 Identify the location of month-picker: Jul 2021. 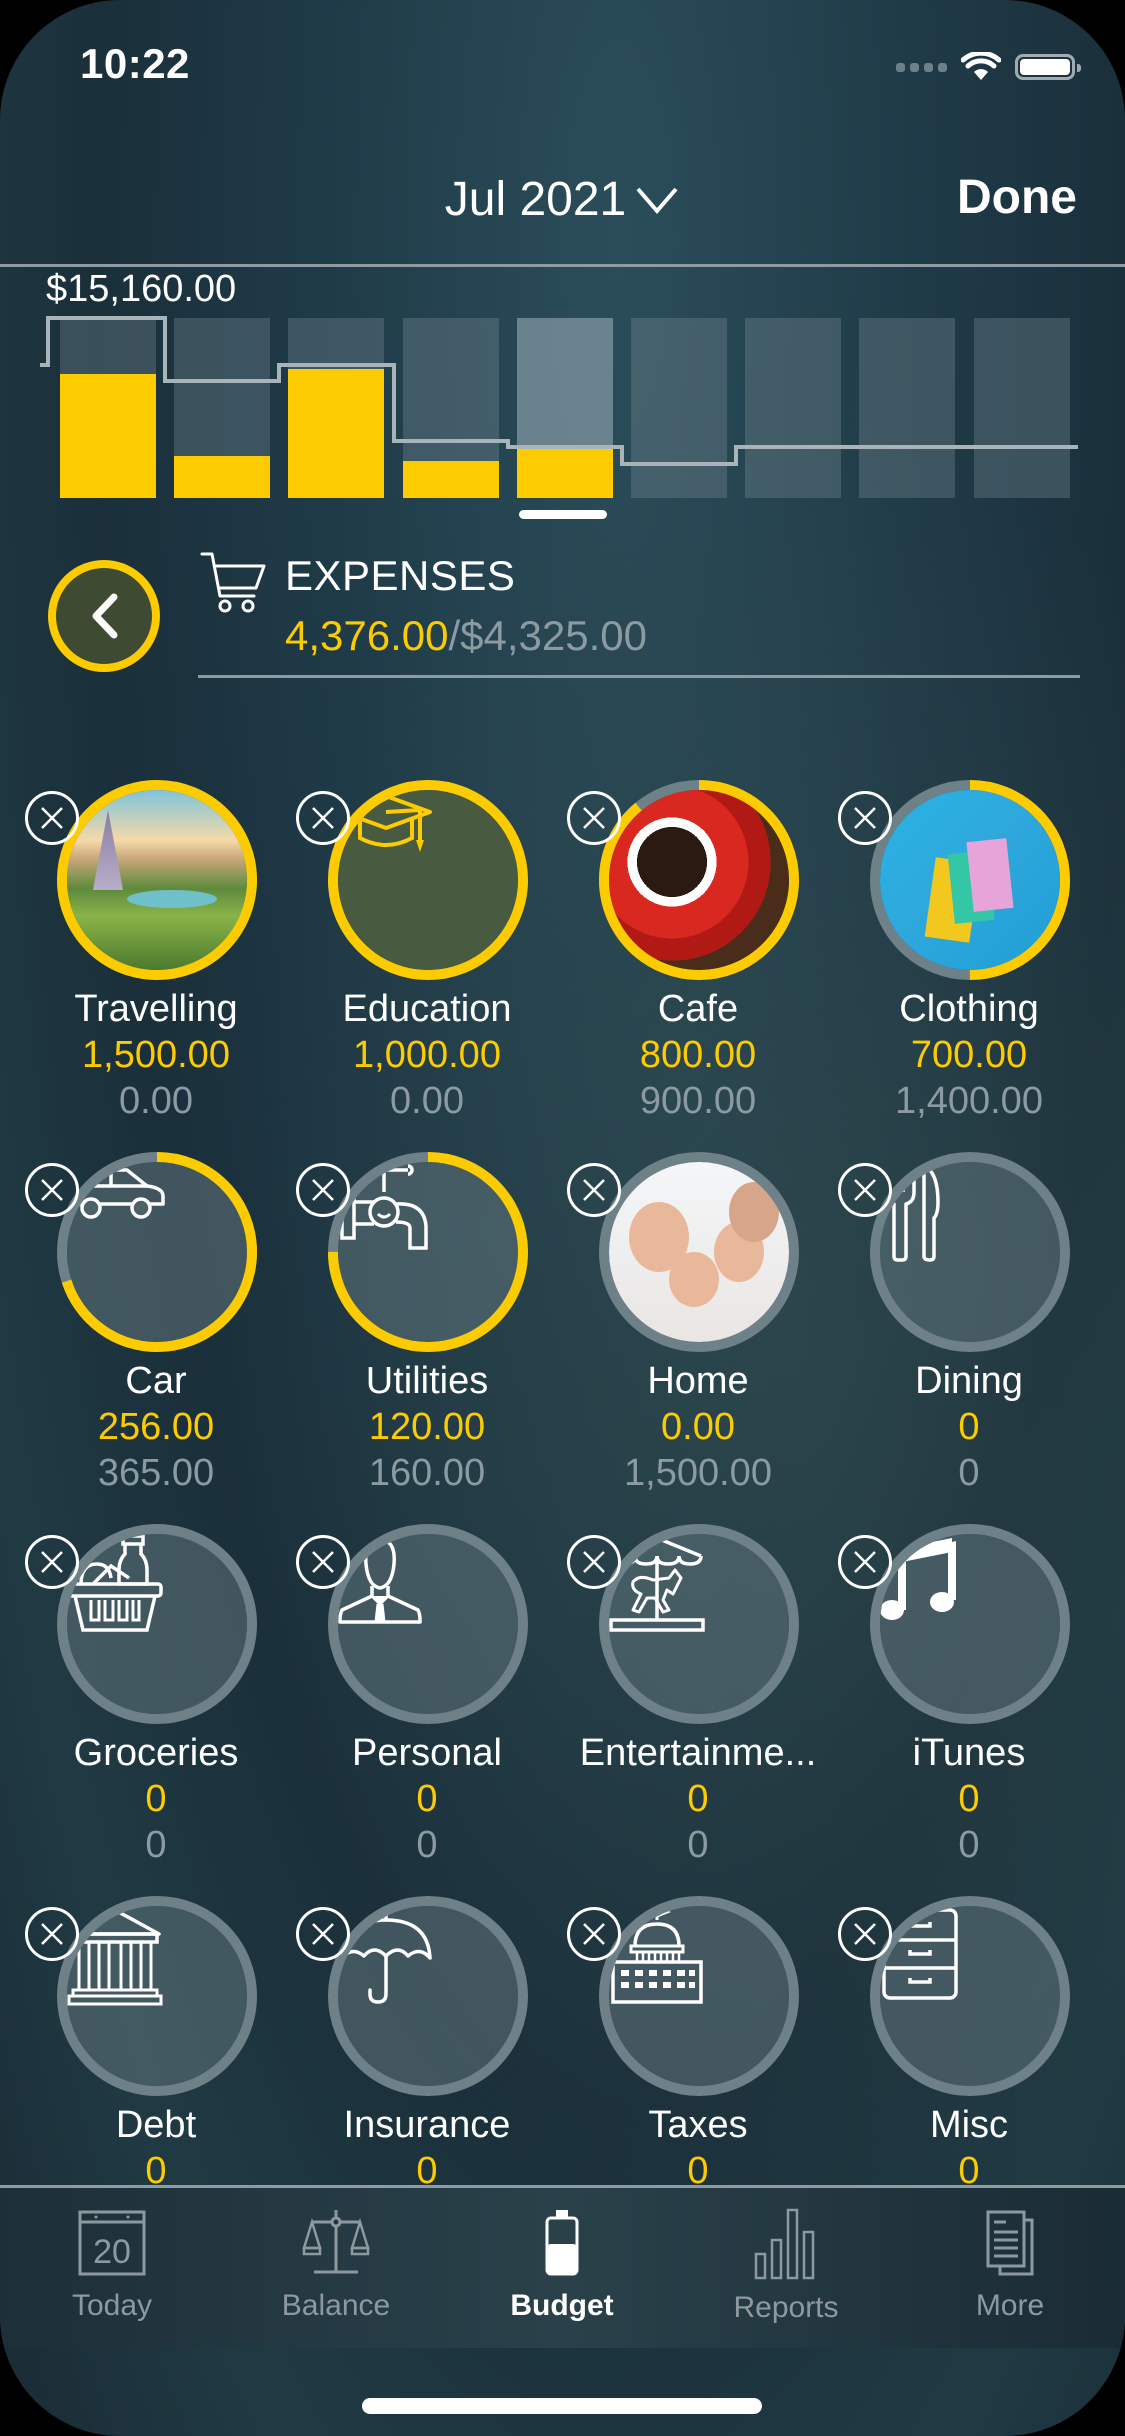
(562, 199).